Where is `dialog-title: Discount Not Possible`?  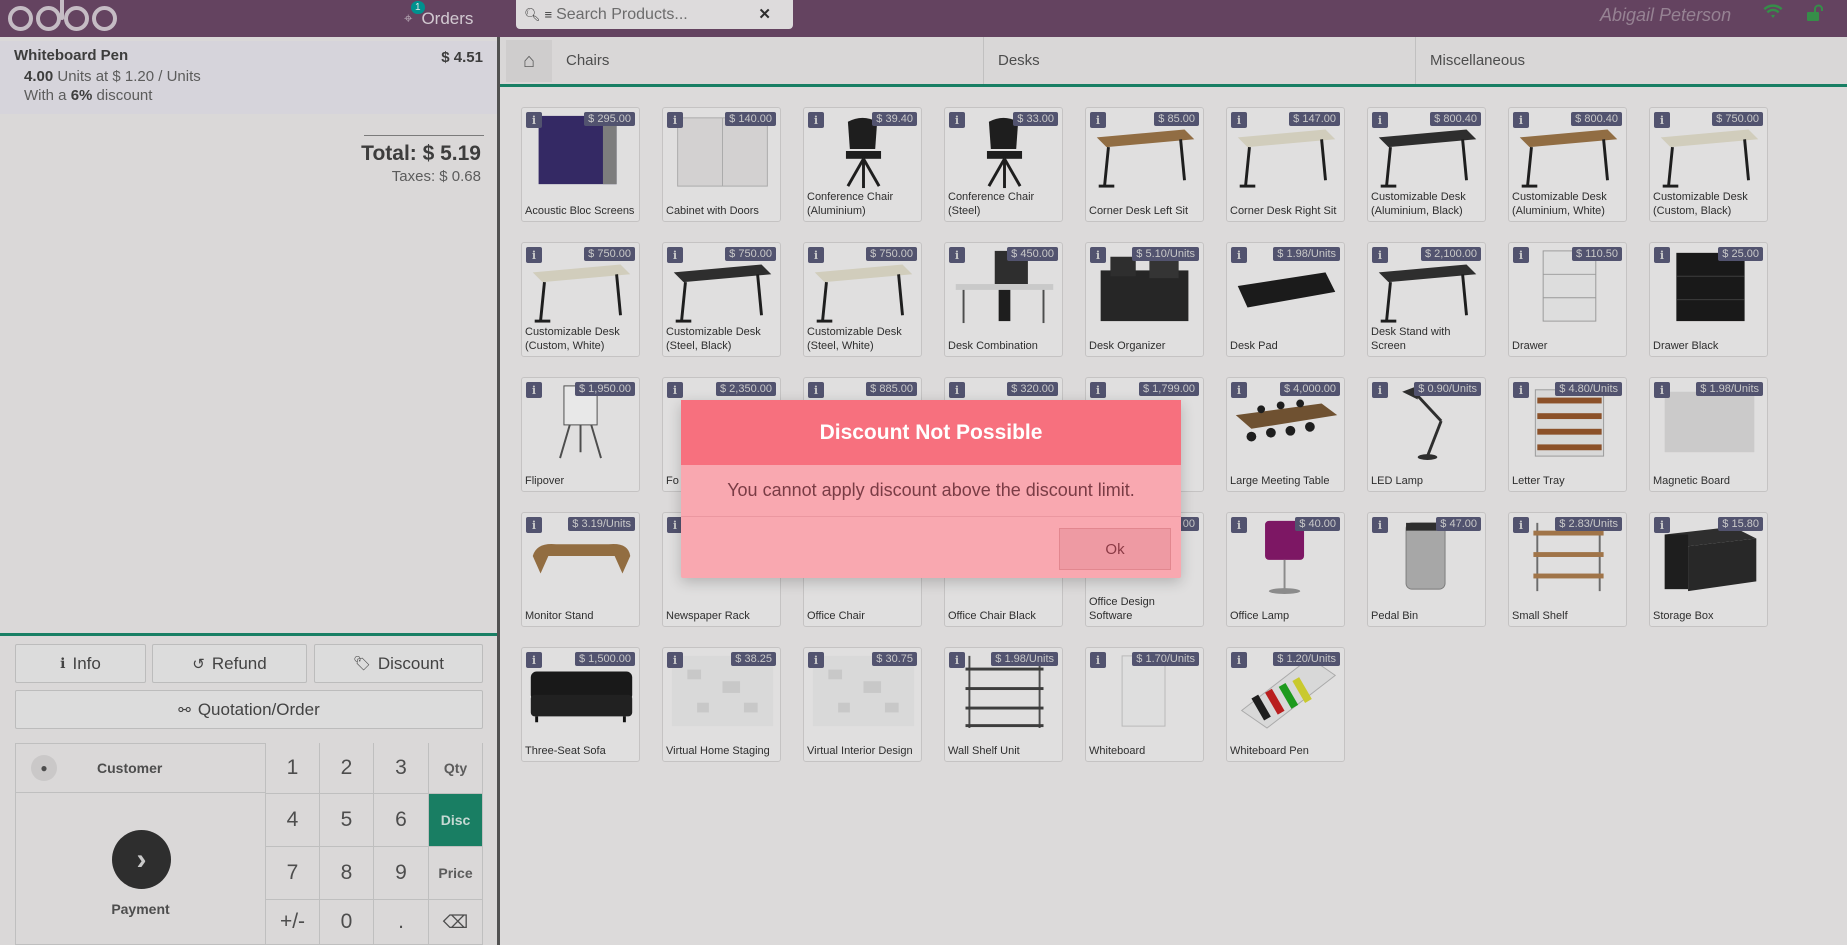
dialog-title: Discount Not Possible is located at coordinates (931, 432).